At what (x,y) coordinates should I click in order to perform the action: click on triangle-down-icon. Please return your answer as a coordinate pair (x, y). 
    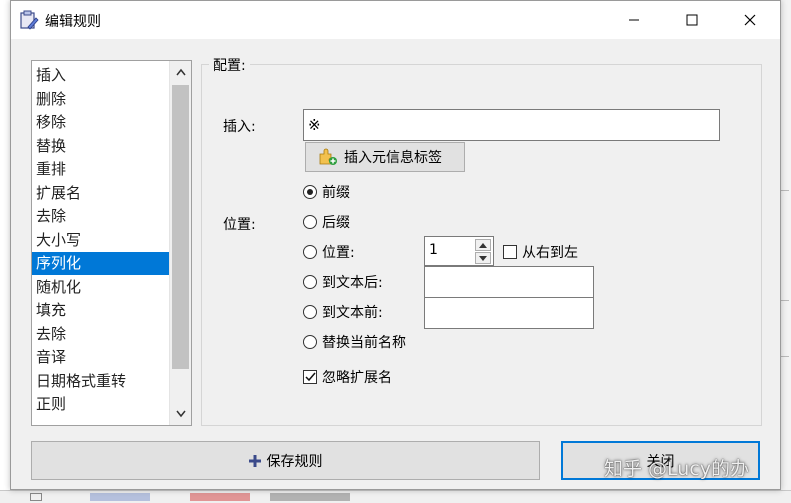
    Looking at the image, I should click on (483, 258).